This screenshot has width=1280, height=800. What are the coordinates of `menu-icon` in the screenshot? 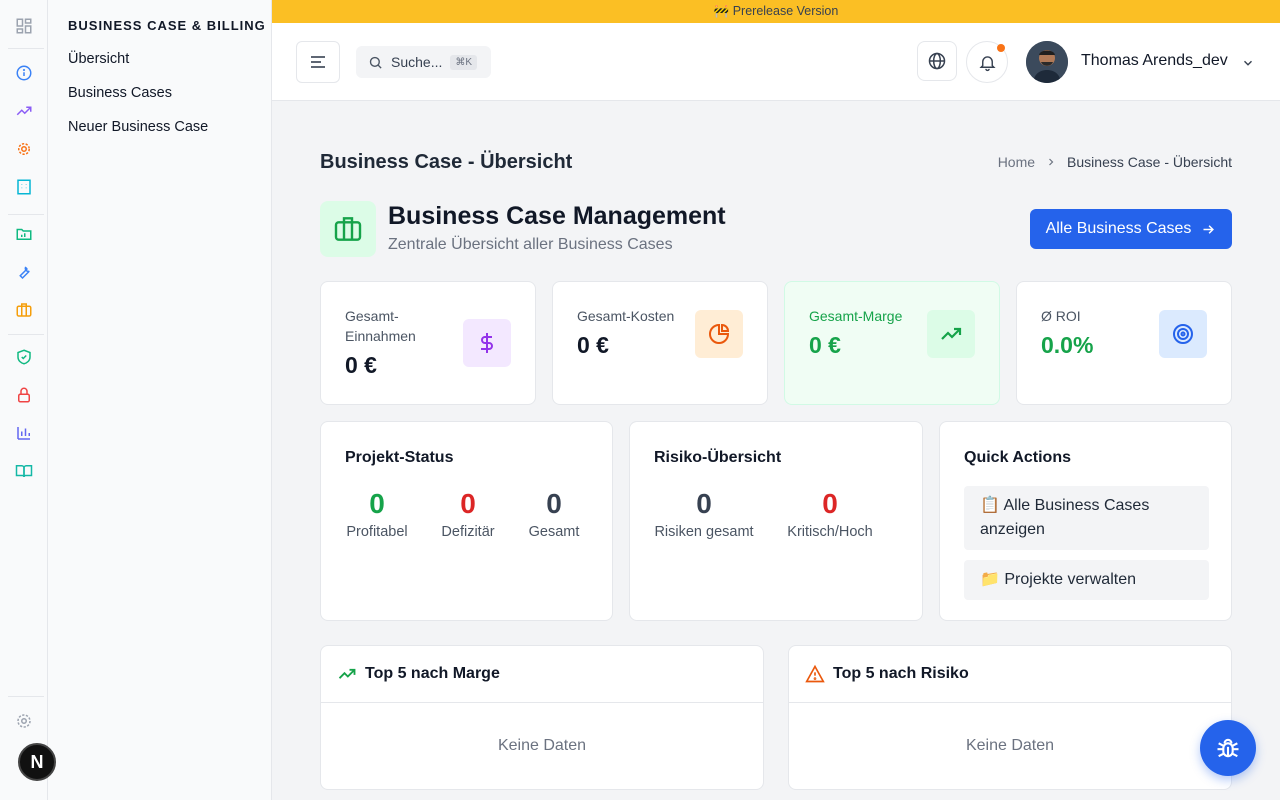 It's located at (318, 62).